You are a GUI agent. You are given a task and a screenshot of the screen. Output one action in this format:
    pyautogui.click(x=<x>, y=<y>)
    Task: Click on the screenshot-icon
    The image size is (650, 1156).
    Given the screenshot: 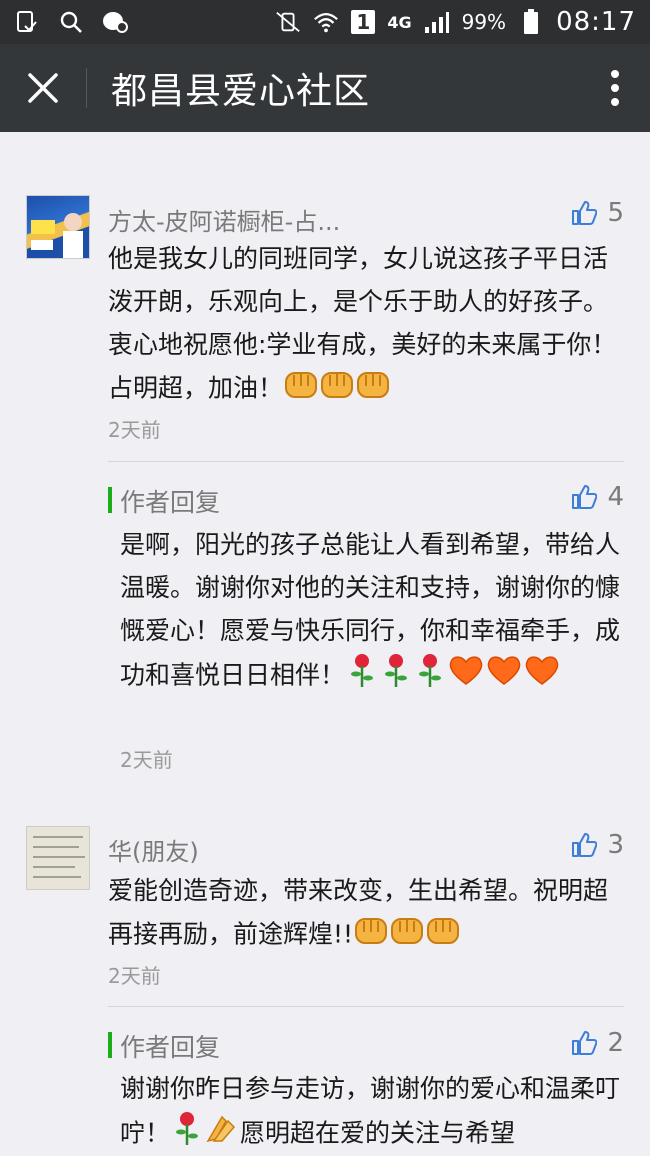 What is the action you would take?
    pyautogui.click(x=27, y=22)
    